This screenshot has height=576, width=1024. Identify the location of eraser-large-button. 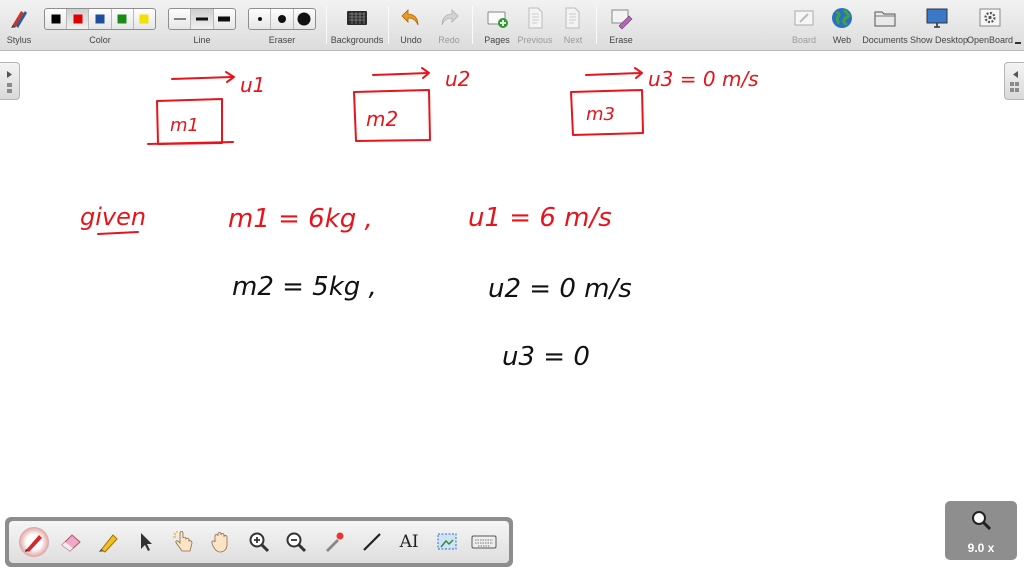
(304, 19).